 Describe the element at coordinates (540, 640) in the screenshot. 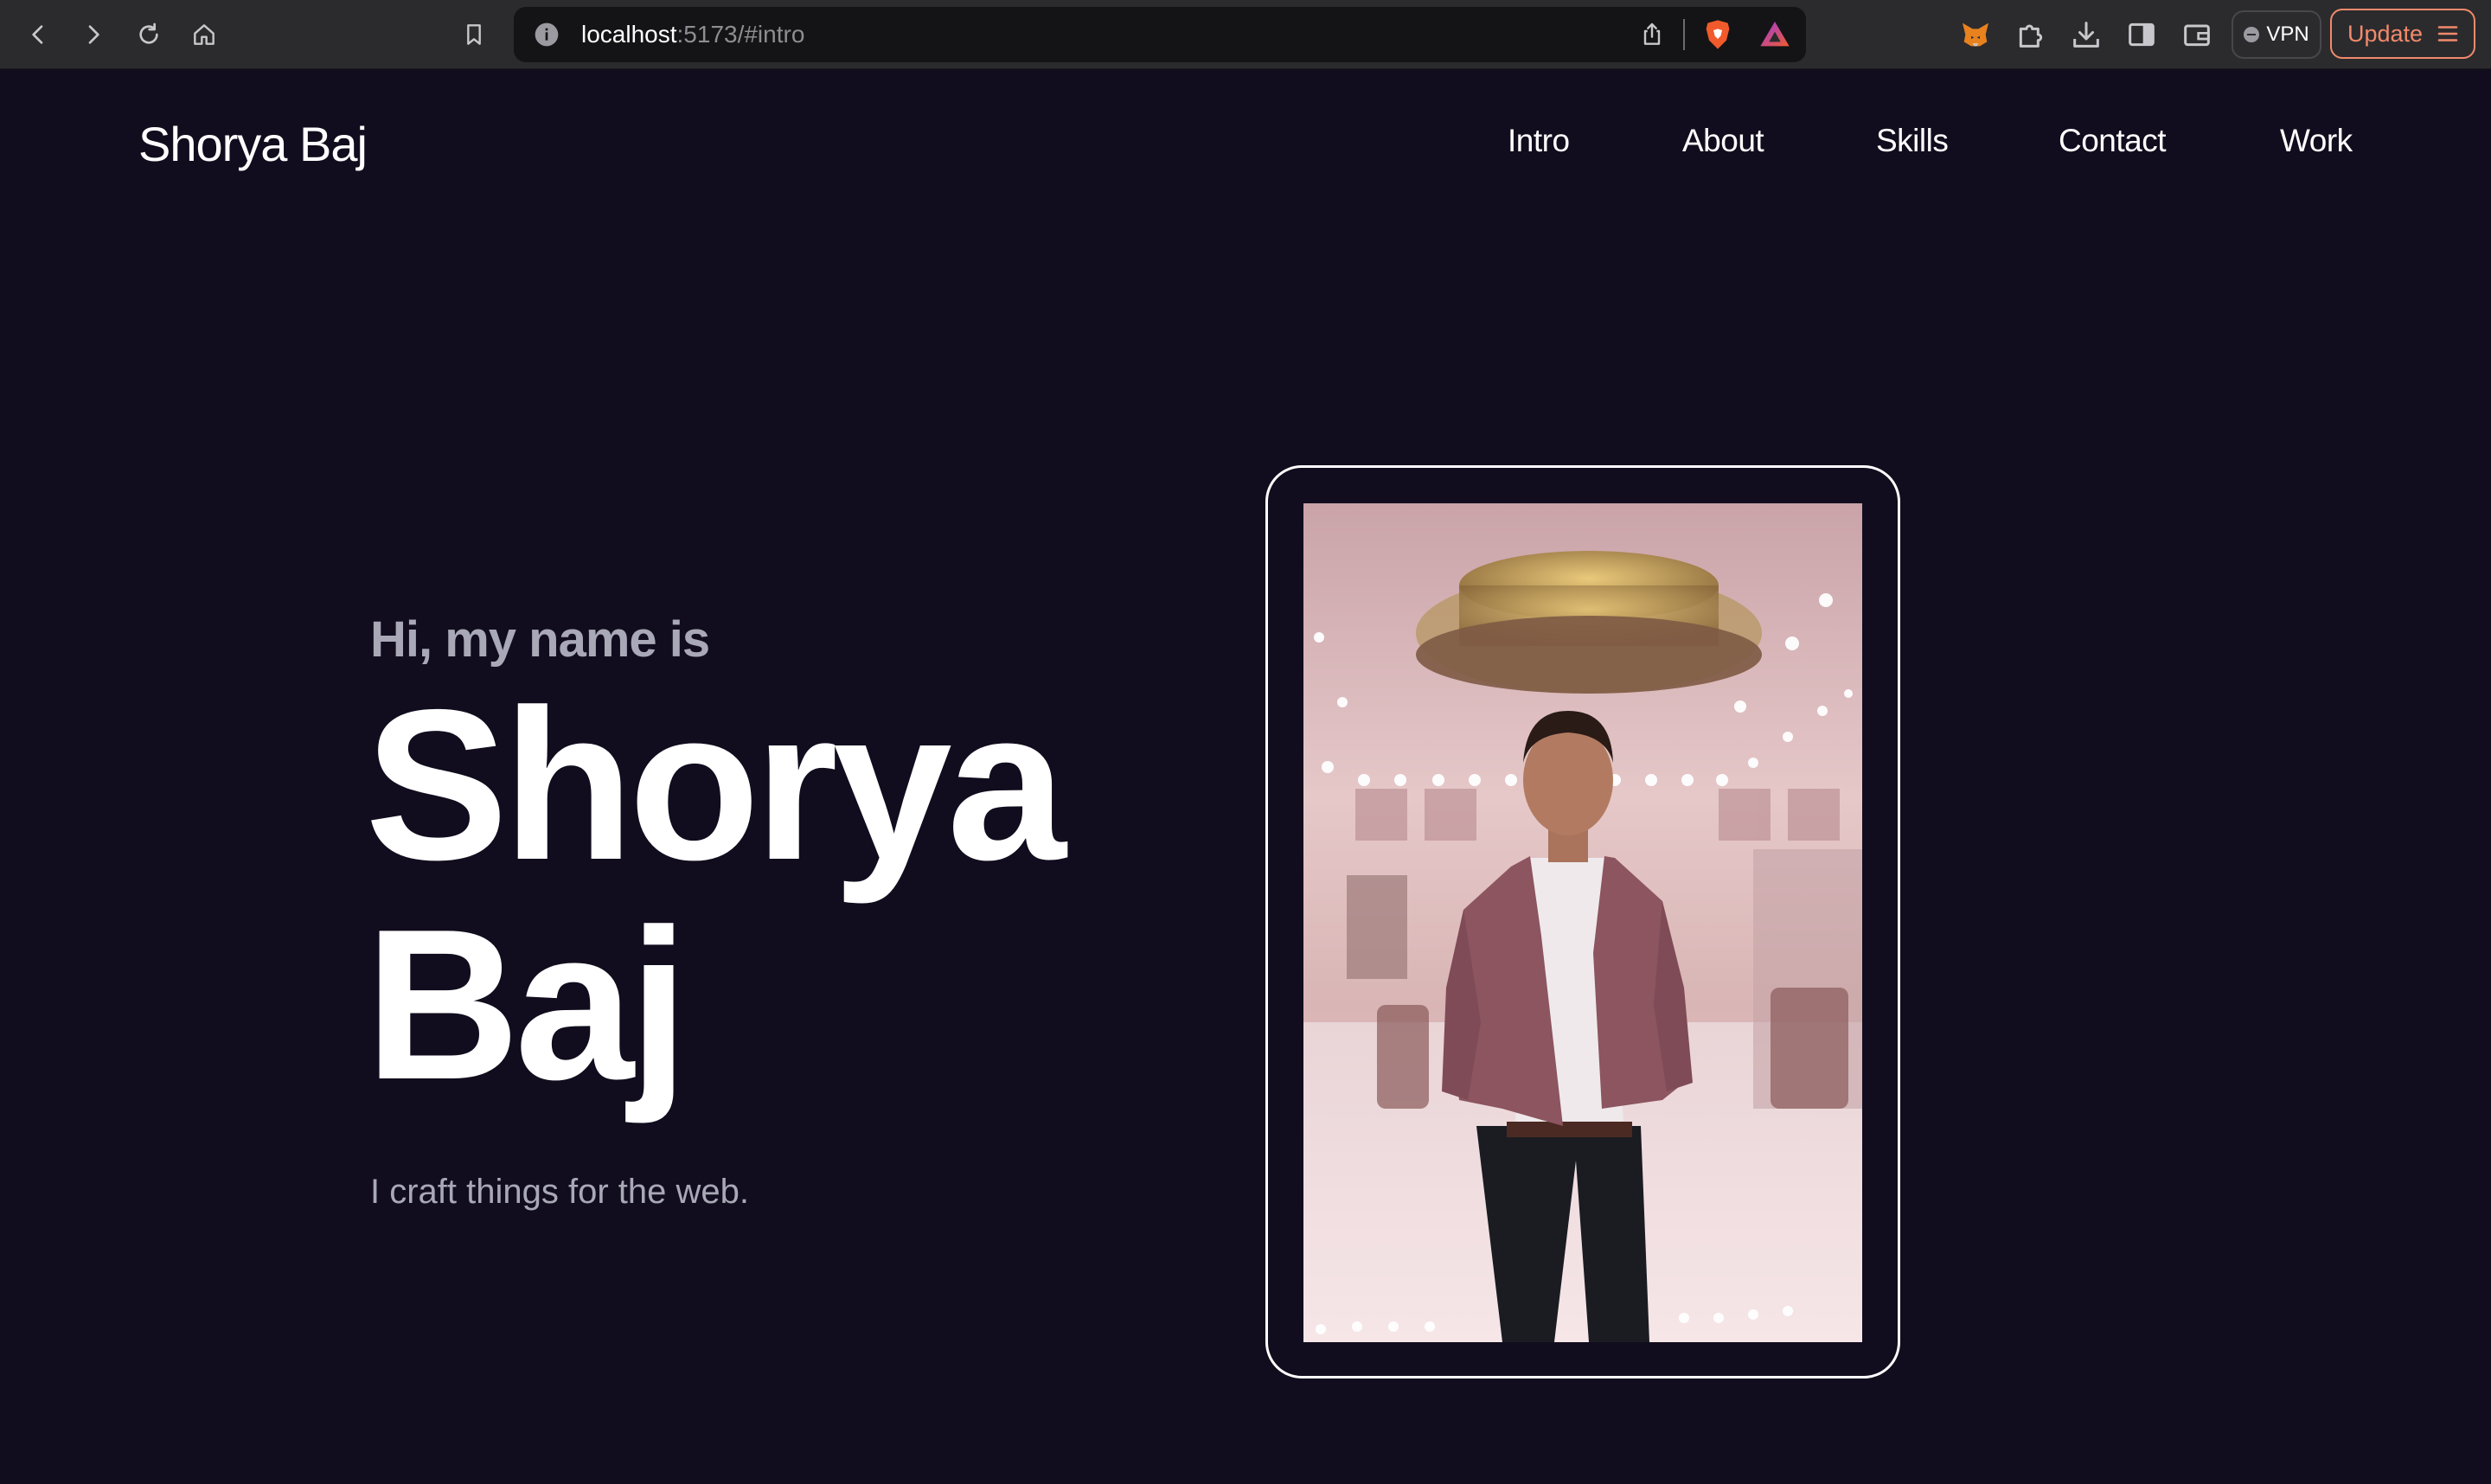

I see `hero-greeting: Hi, my name is` at that location.